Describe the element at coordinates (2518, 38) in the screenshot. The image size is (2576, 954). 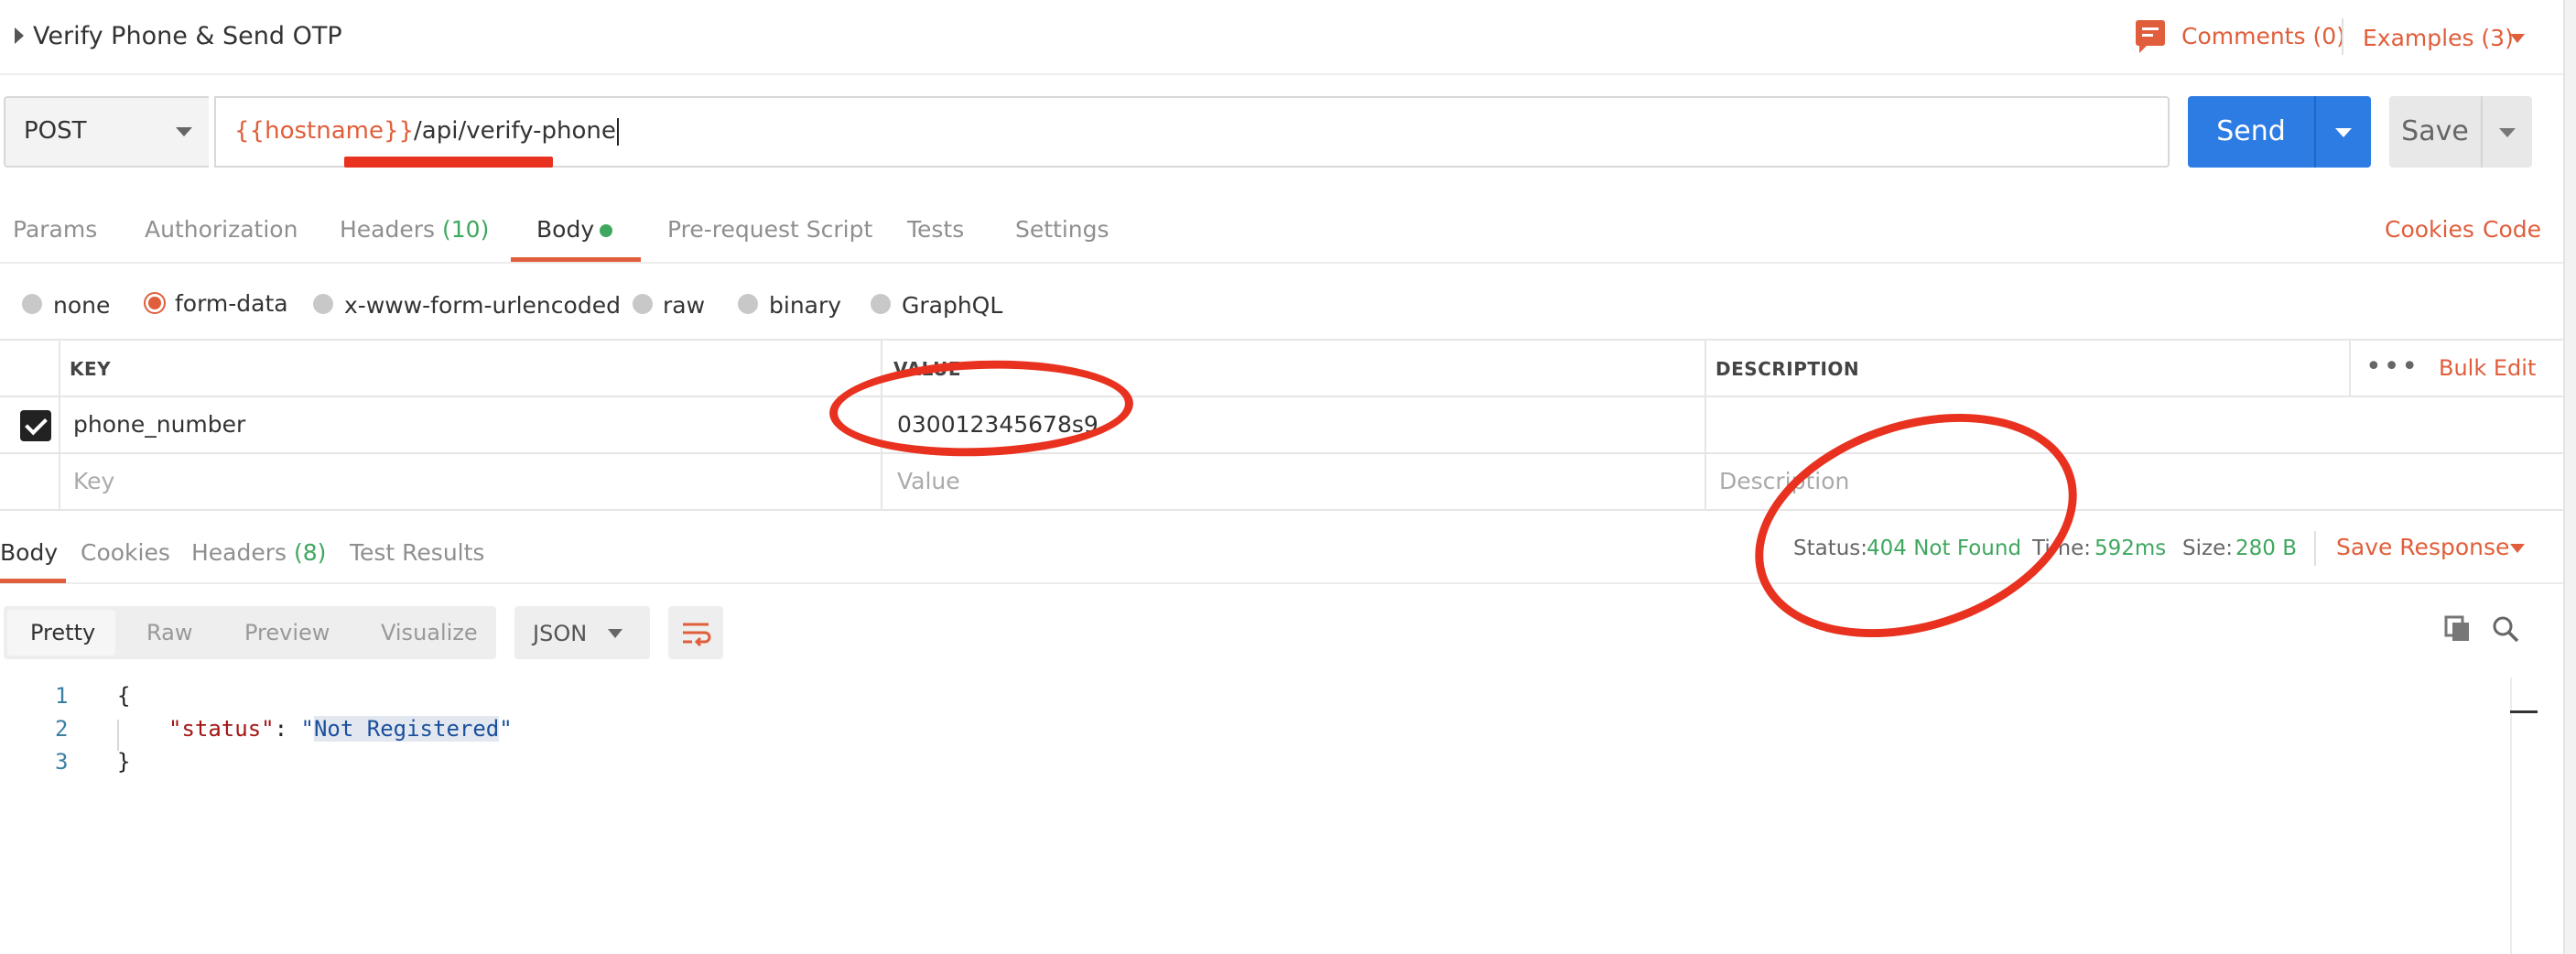
I see `examples-chevron-down-icon` at that location.